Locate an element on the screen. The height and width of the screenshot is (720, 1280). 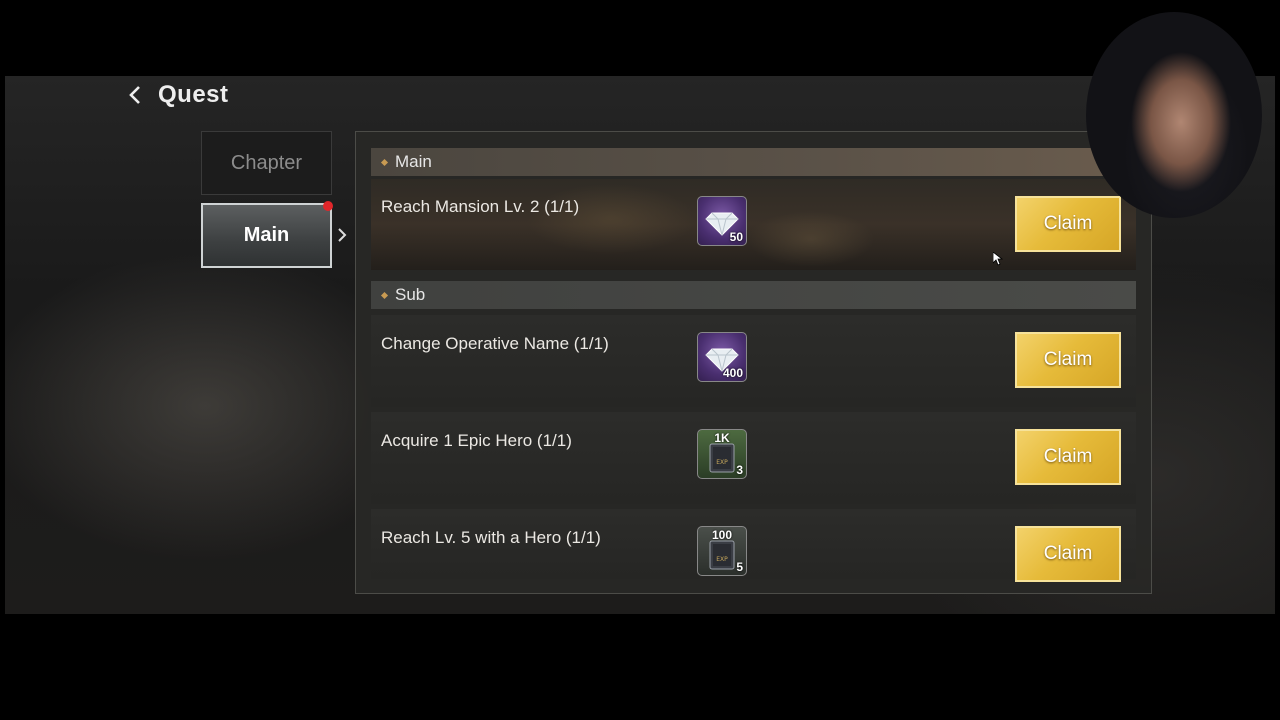
reward-item: EXP 100 5 is located at coordinates (722, 551).